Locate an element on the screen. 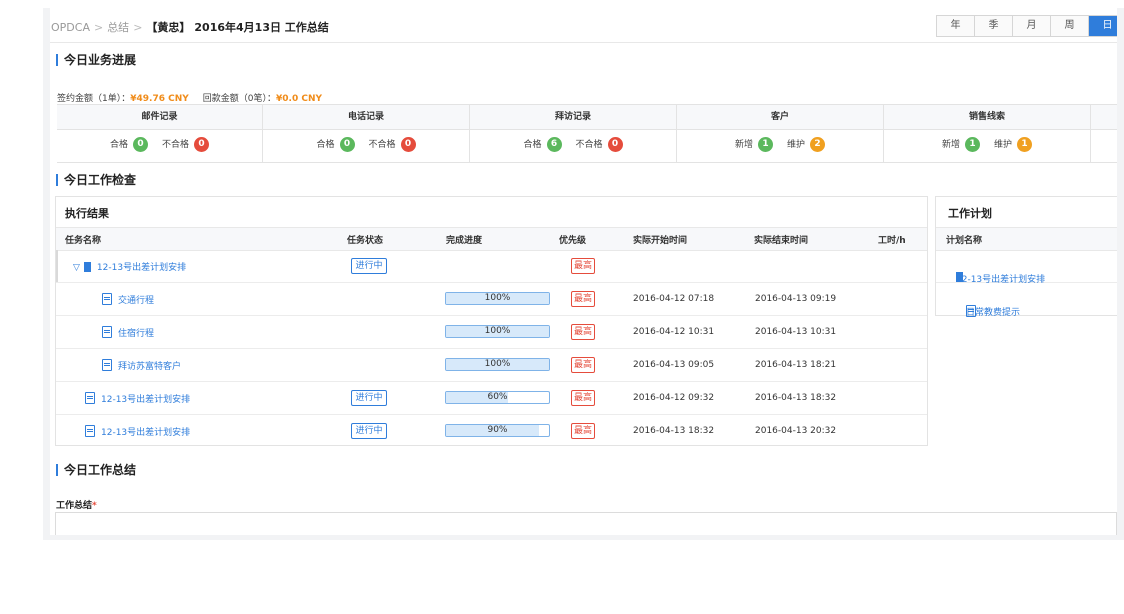 Image resolution: width=1124 pixels, height=614 pixels. top-bar: OPDCA > 总结 > 【黄忠】 2016年4月13日 工作总结 年 季 月 周 日 is located at coordinates (583, 25).